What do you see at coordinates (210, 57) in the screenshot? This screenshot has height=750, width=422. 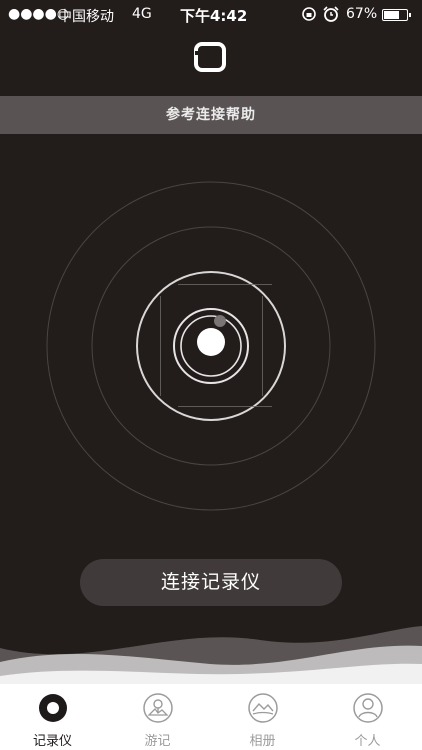 I see `app-logo-icon` at bounding box center [210, 57].